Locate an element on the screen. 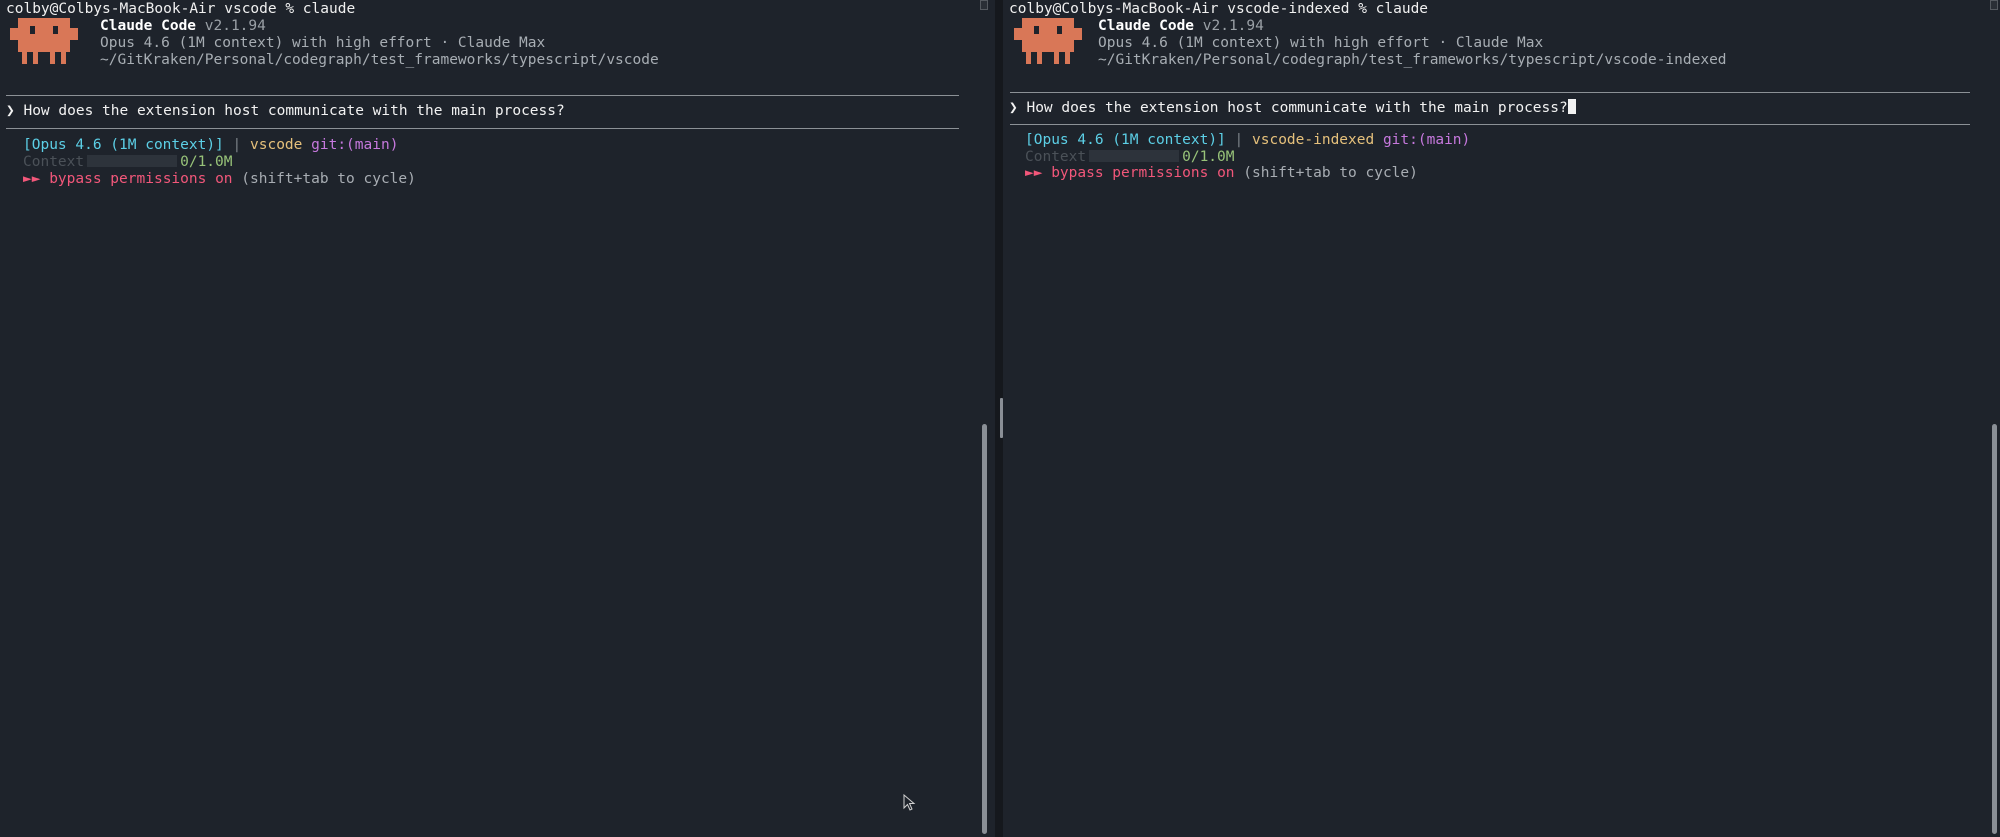 This screenshot has width=2000, height=837. status-repo: vscode-indexed is located at coordinates (1313, 140).